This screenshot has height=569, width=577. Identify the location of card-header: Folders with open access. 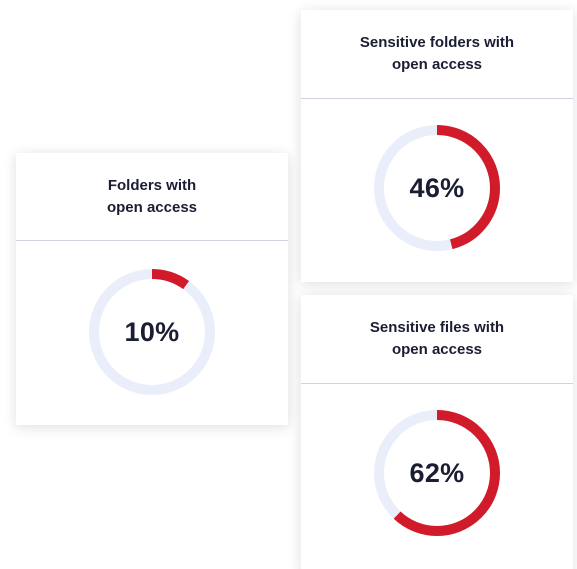
(152, 197).